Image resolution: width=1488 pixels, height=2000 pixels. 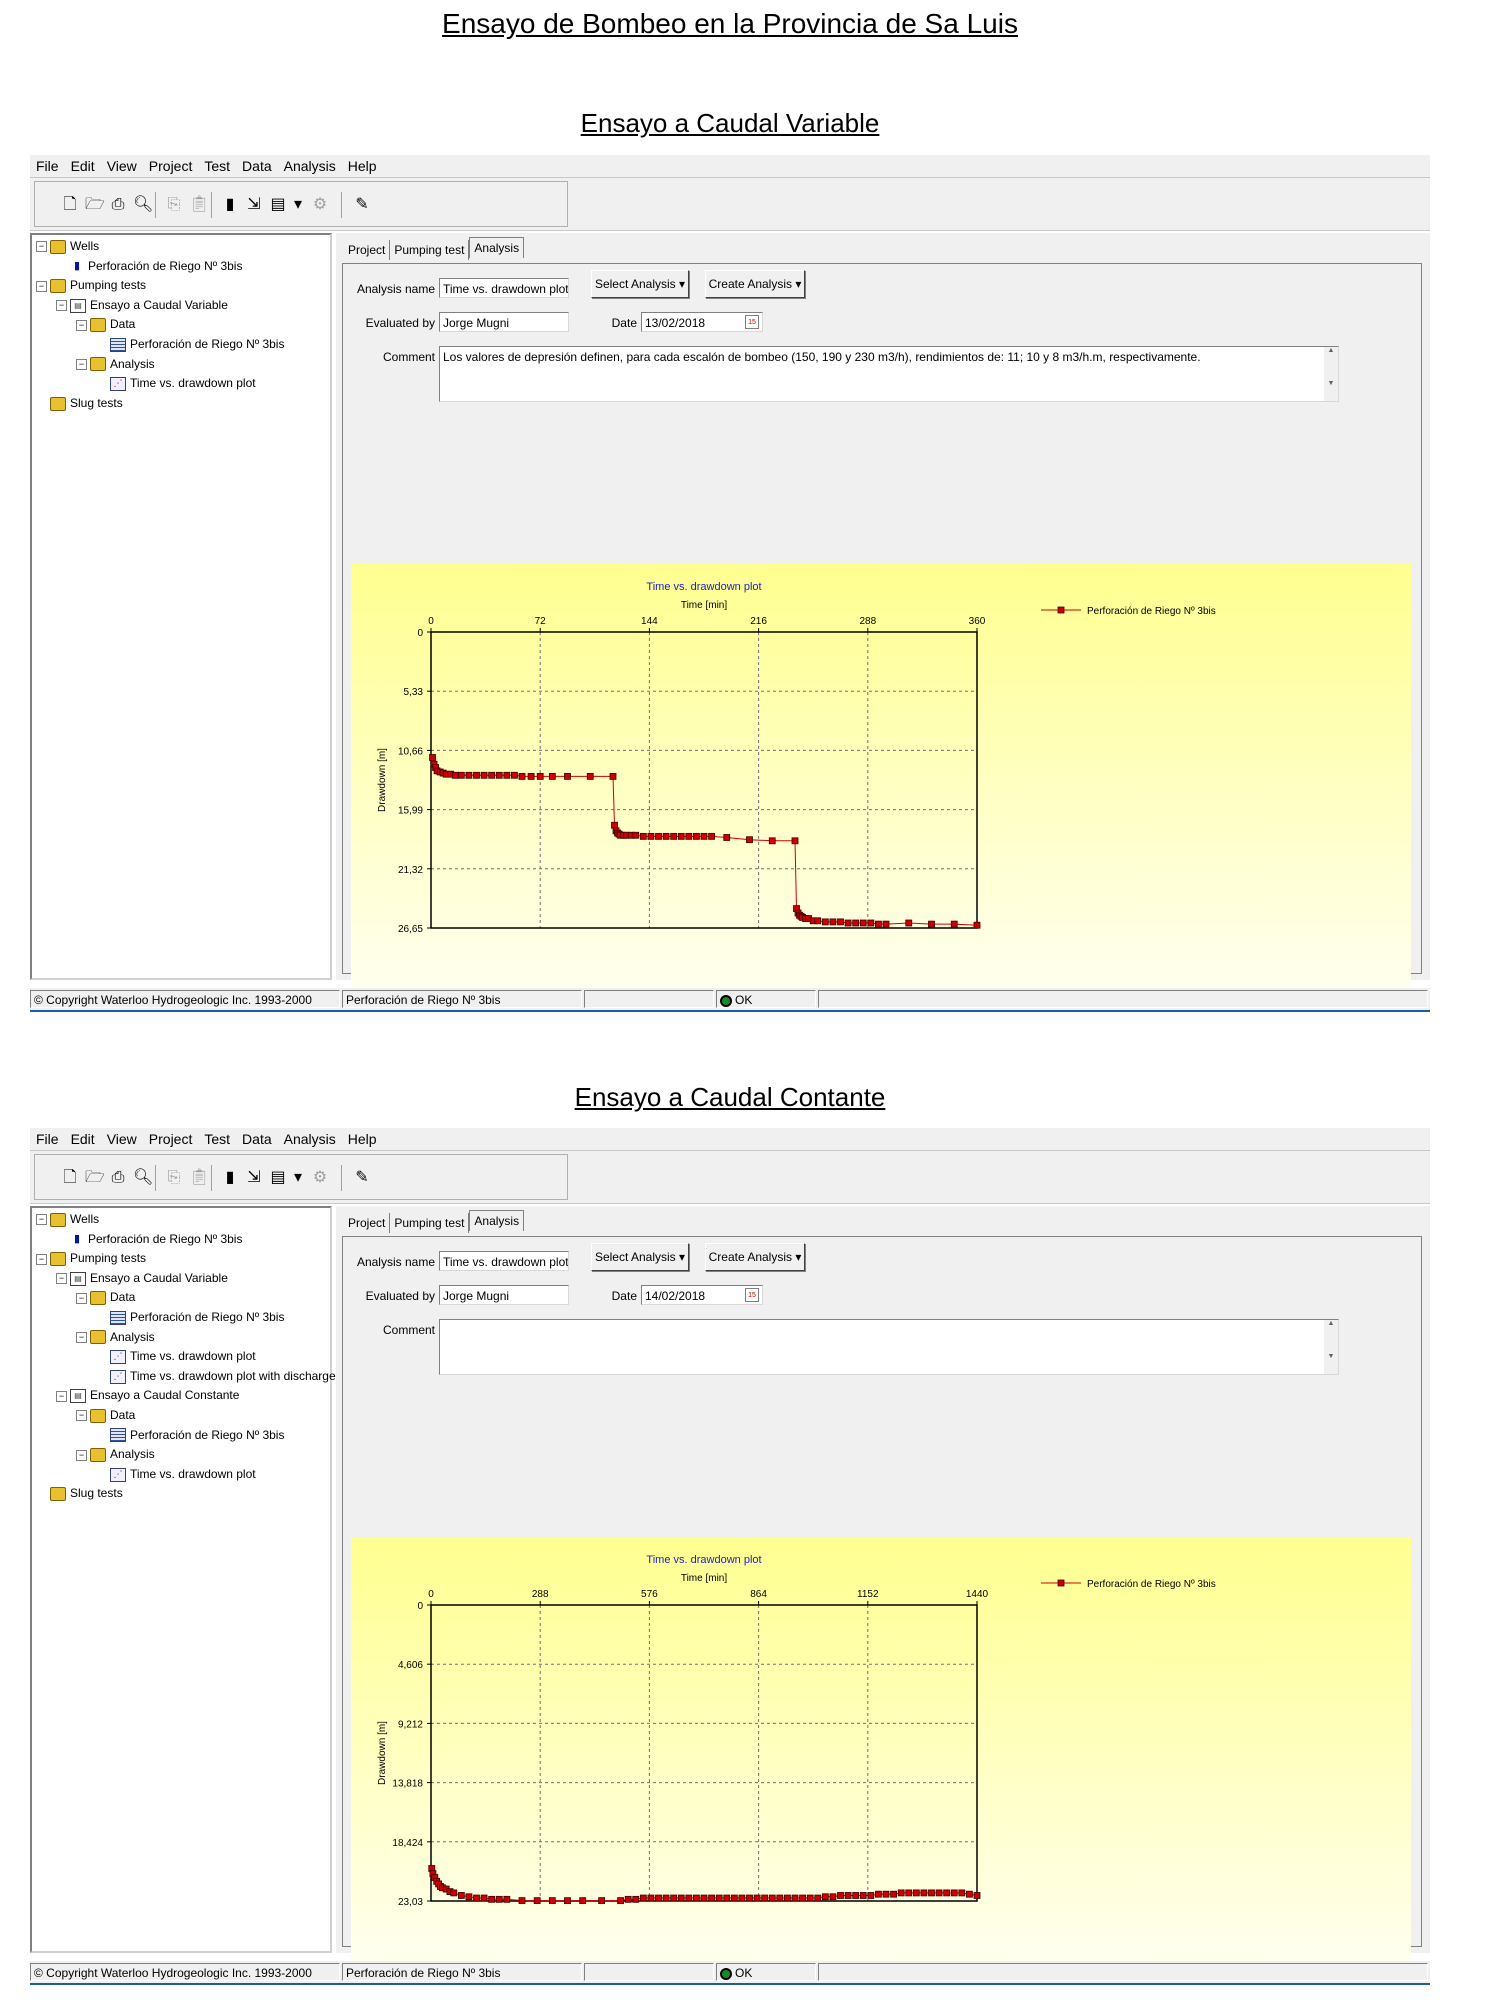 What do you see at coordinates (147, 1395) in the screenshot?
I see `tree-node: − ▤ Ensayo a Caudal Constante` at bounding box center [147, 1395].